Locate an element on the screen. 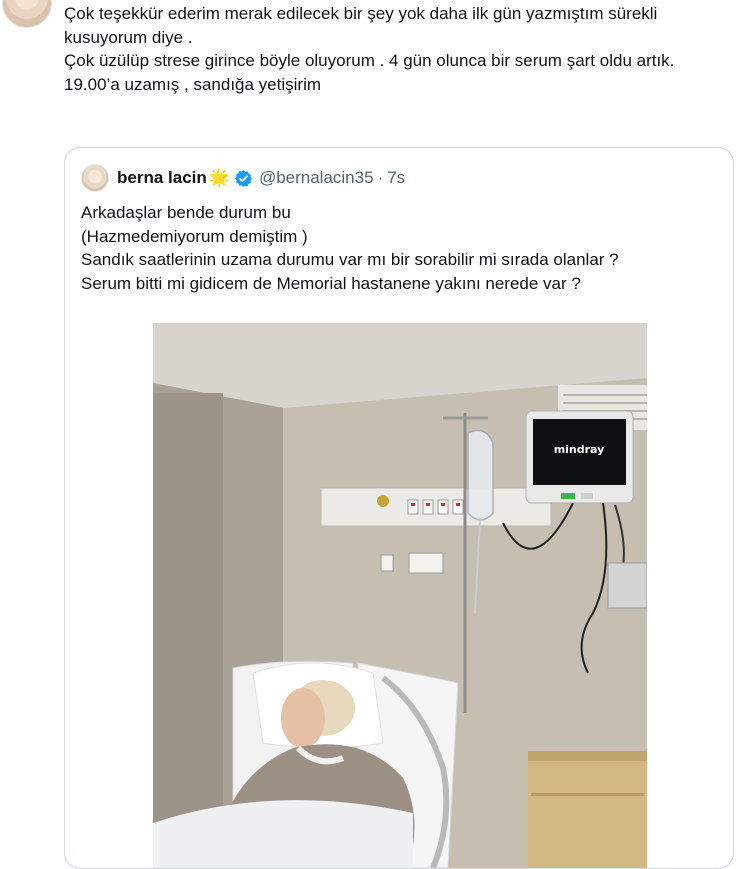  quoted-author-avatar is located at coordinates (95, 178).